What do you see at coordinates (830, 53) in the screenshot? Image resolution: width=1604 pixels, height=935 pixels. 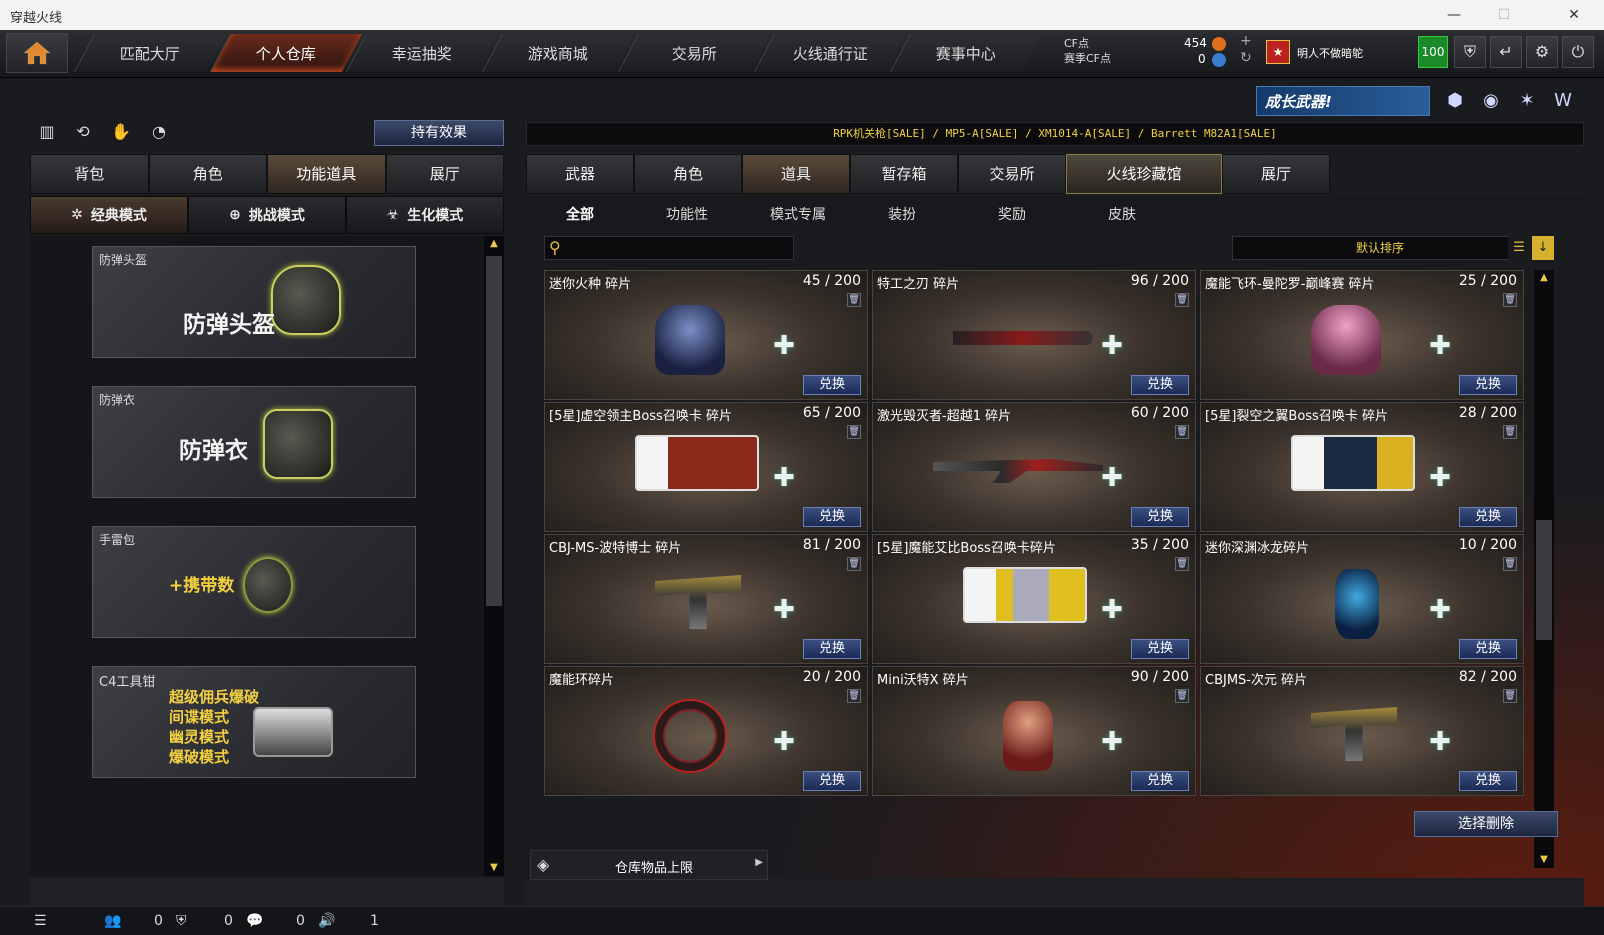 I see `nav-tab-battle-pass: 火线通行证` at bounding box center [830, 53].